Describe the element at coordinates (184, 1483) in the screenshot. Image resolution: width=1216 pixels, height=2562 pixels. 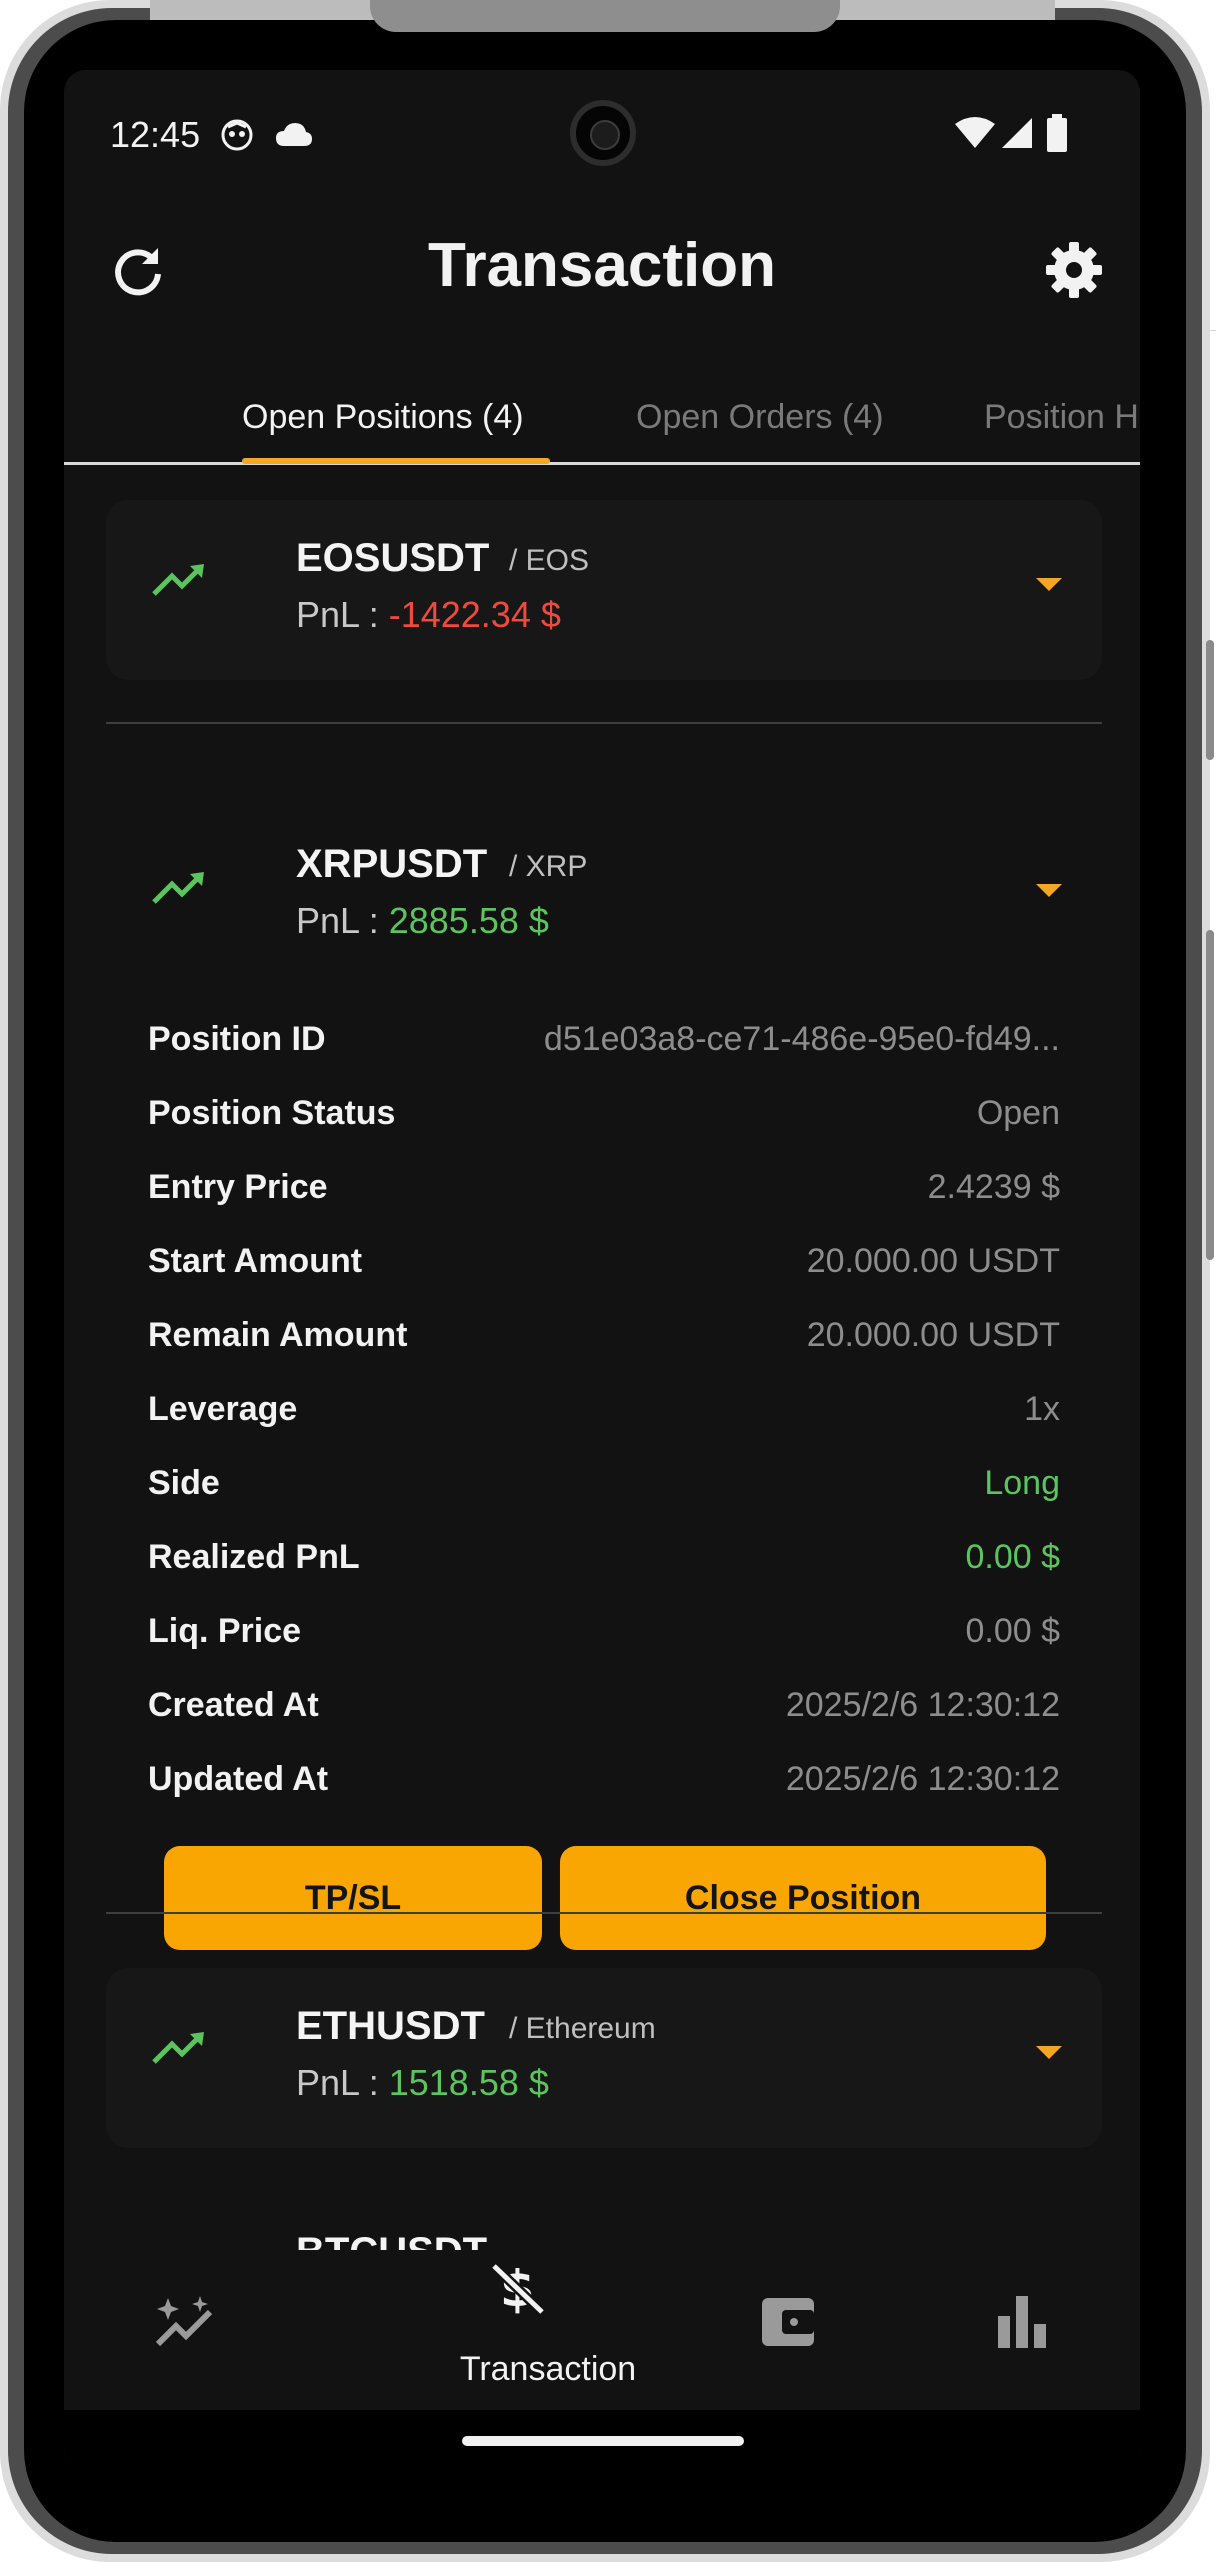
I see `detail-label: Side` at that location.